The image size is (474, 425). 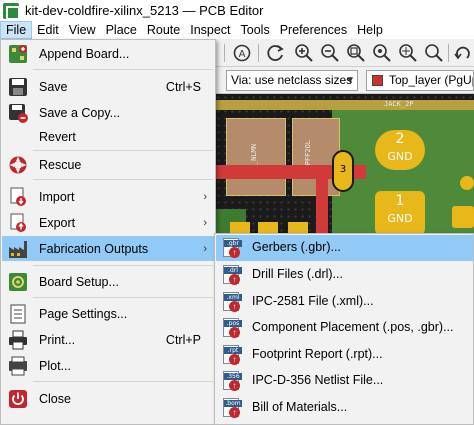 What do you see at coordinates (400, 218) in the screenshot?
I see `pad-1-net: GND` at bounding box center [400, 218].